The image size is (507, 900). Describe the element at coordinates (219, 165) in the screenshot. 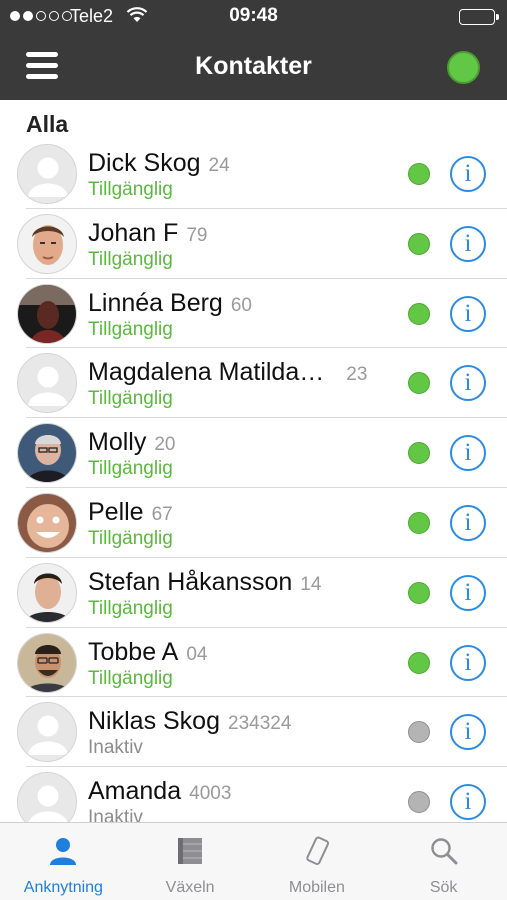

I see `contact-extension: 24` at that location.